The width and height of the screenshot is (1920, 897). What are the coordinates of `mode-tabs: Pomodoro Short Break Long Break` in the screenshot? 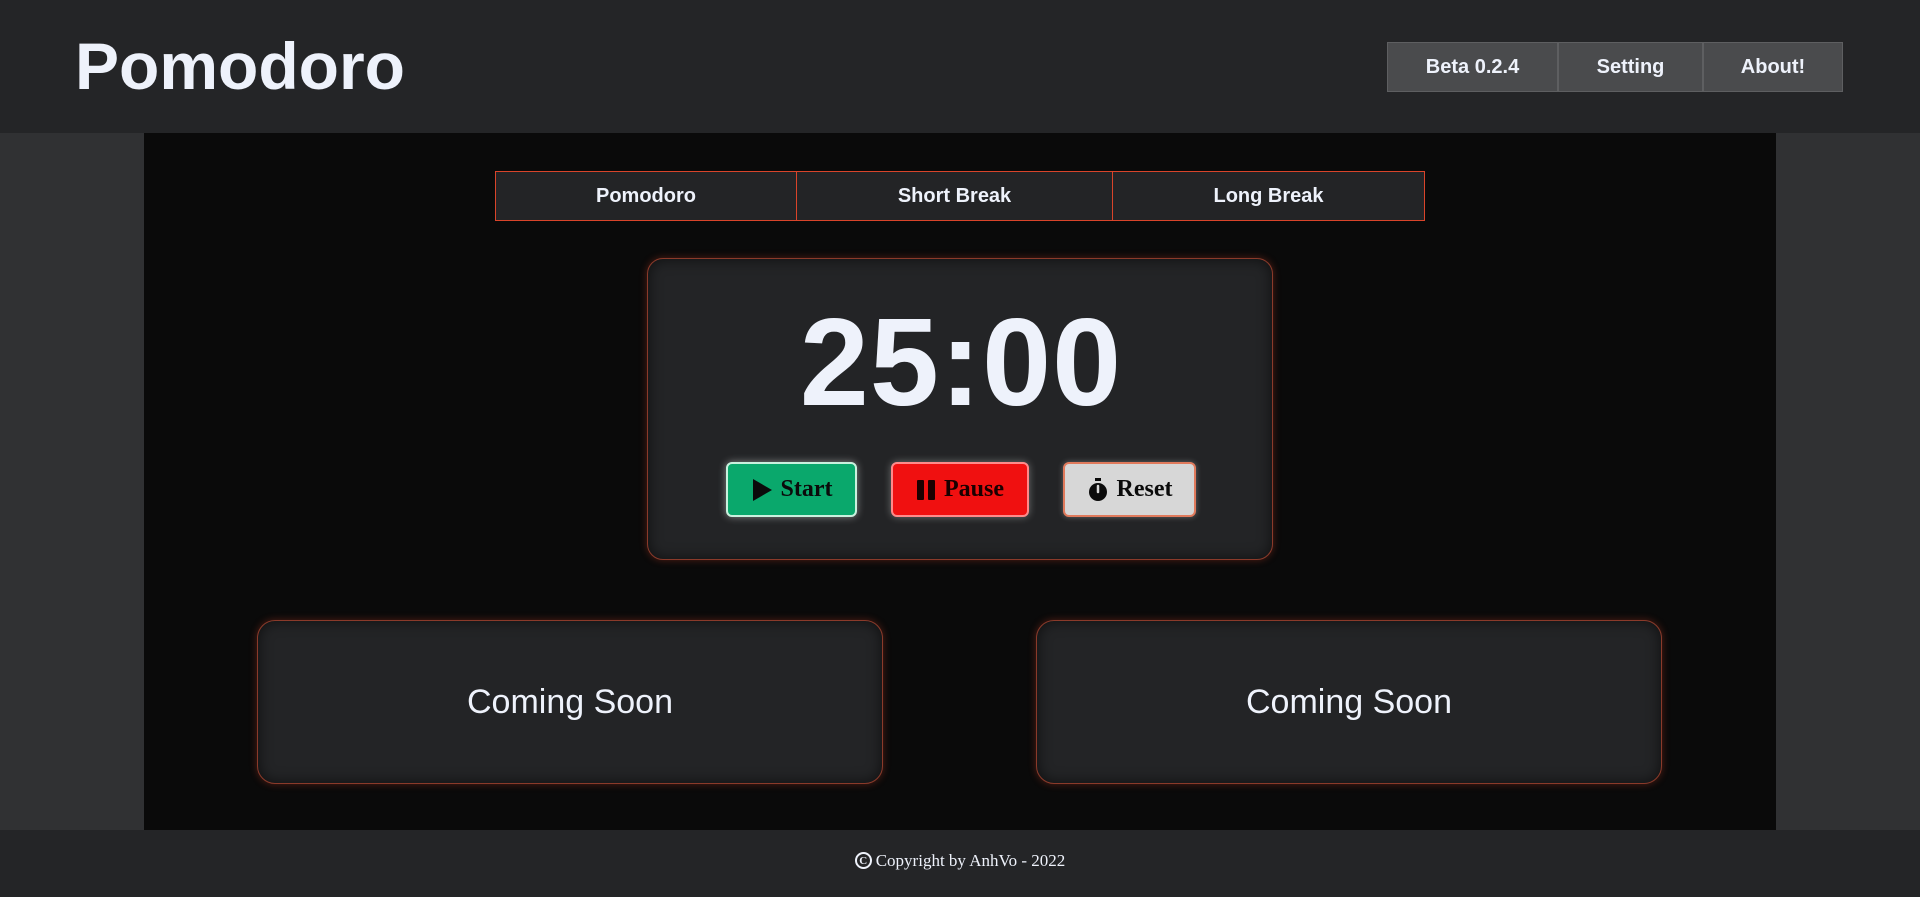 It's located at (960, 196).